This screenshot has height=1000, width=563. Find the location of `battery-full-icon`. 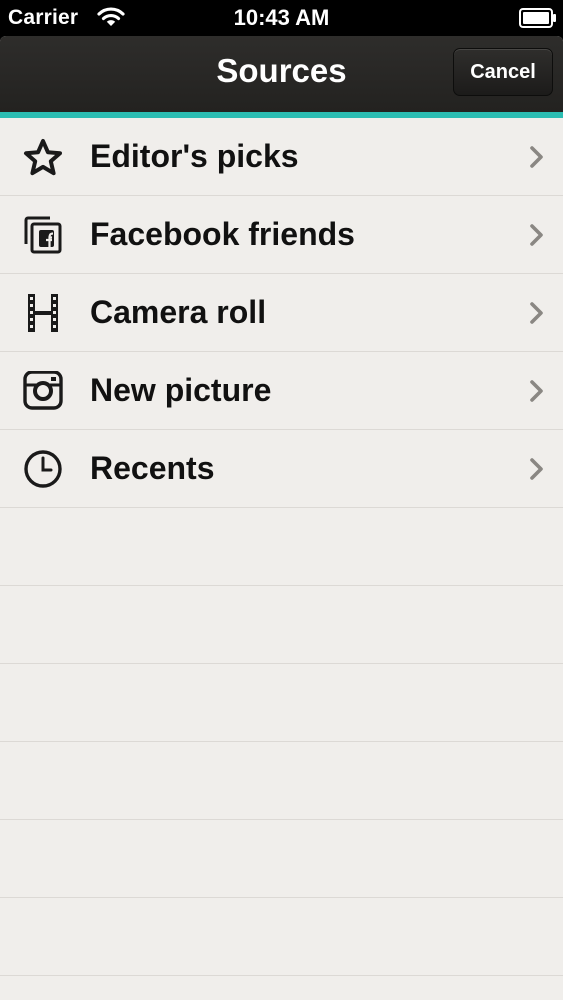

battery-full-icon is located at coordinates (537, 18).